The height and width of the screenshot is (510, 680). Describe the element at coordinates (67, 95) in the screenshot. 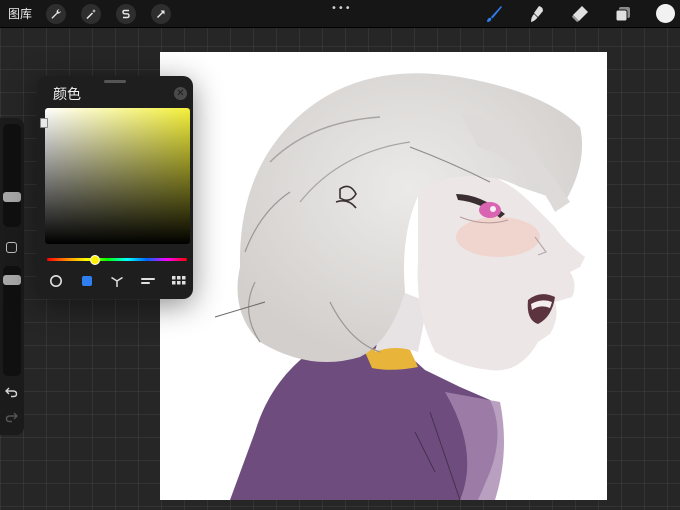

I see `panel-title: 颜色` at that location.